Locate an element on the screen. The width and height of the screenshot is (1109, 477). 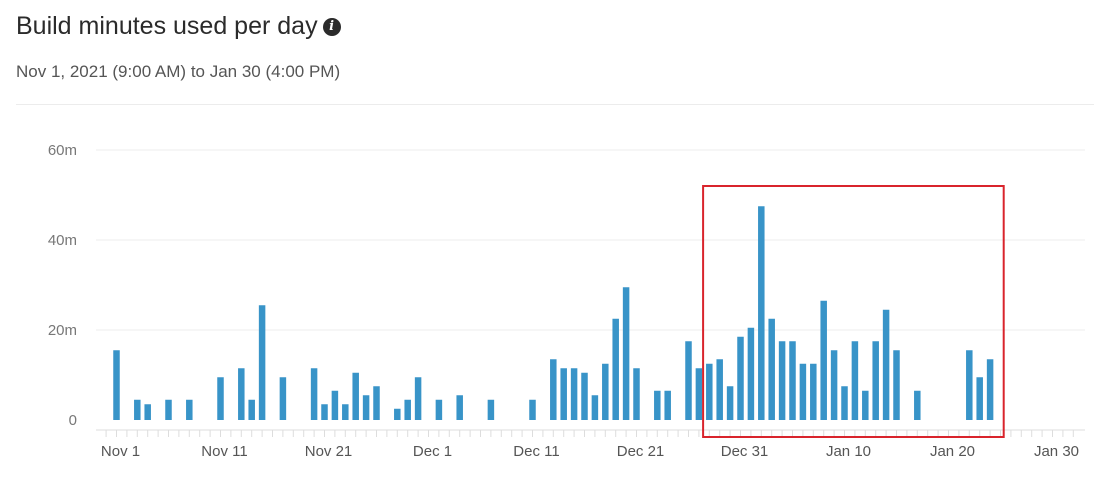
x-tick-label: Jan 20 is located at coordinates (952, 451).